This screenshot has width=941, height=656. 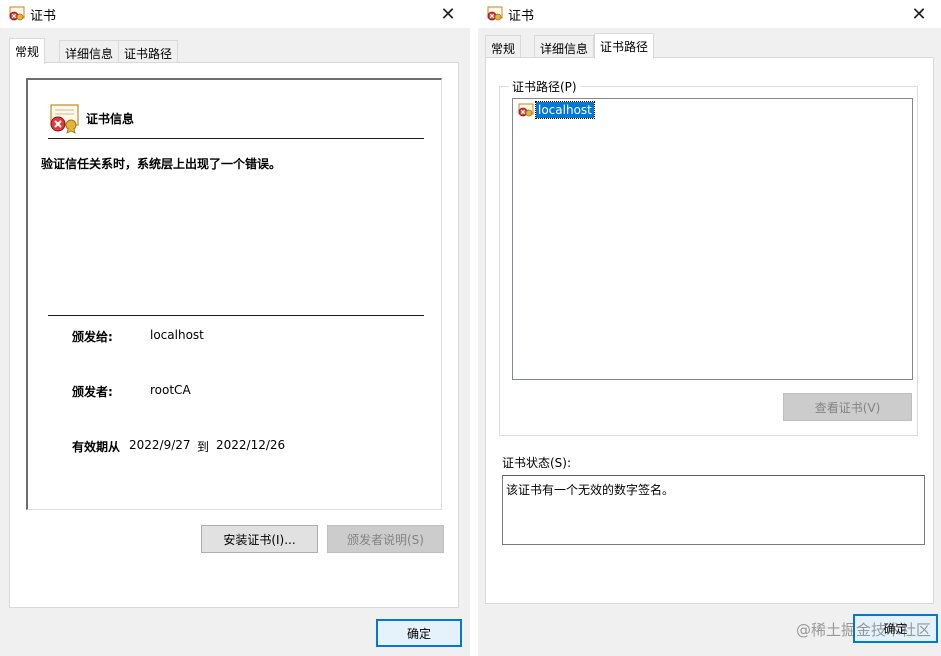 What do you see at coordinates (92, 337) in the screenshot?
I see `issued-to-label: 颁发给:` at bounding box center [92, 337].